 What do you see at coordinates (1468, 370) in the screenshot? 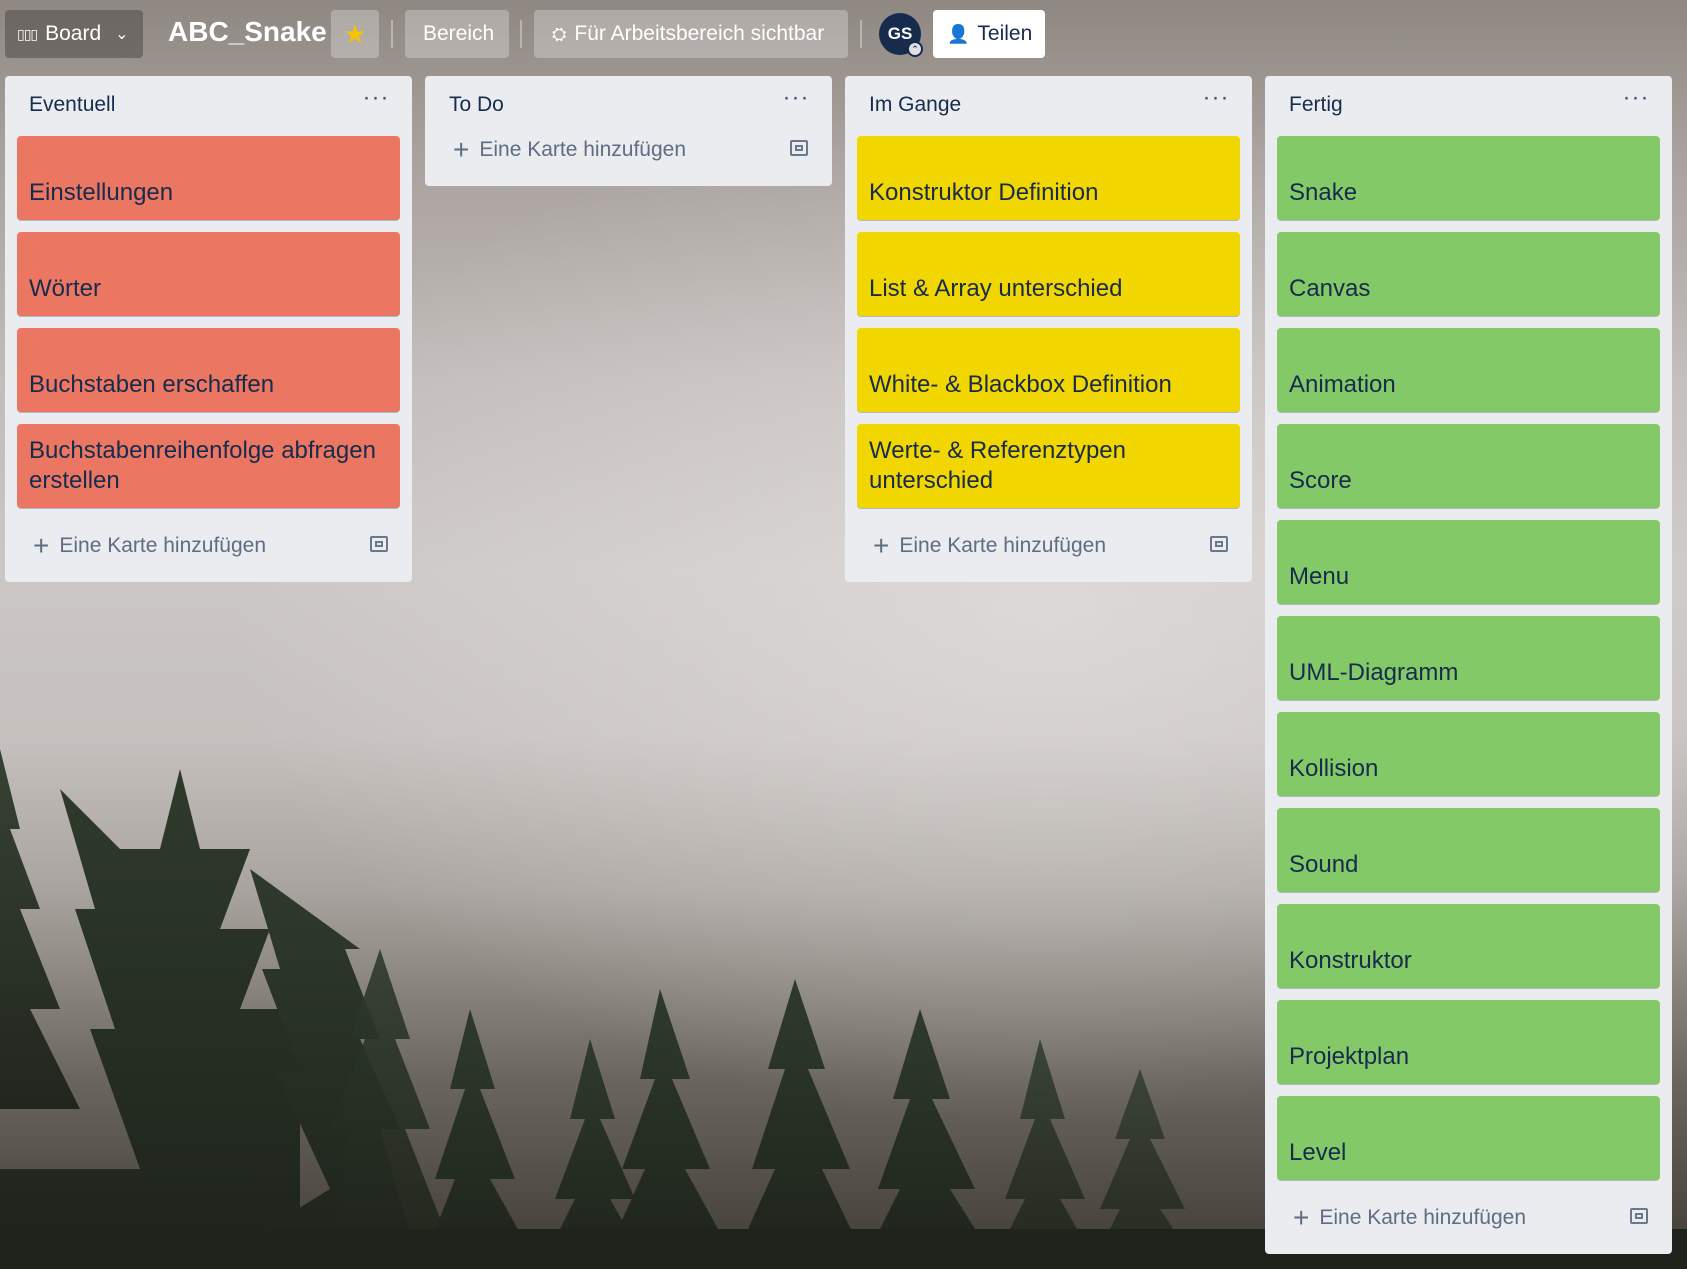
I see `card: Animation` at bounding box center [1468, 370].